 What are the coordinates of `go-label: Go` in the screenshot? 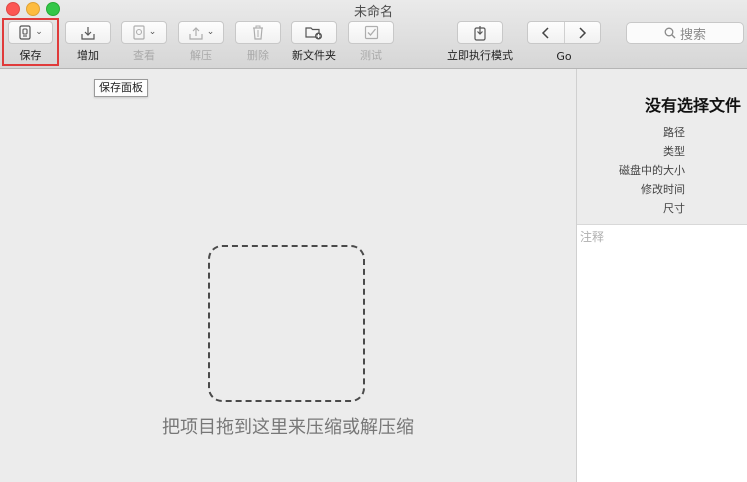 It's located at (564, 56).